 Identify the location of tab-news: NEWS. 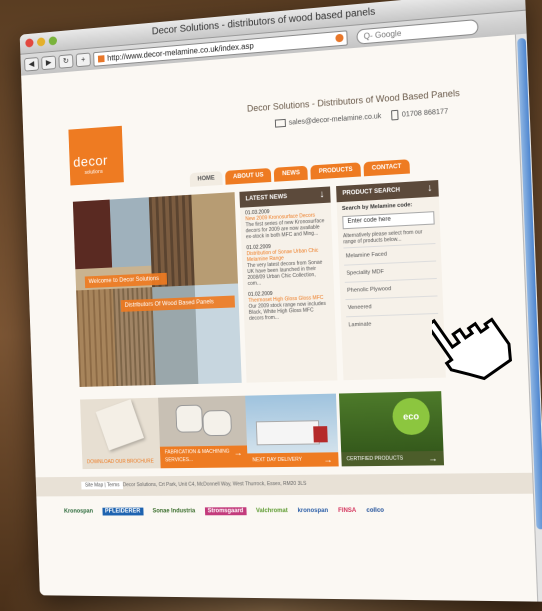
(291, 174).